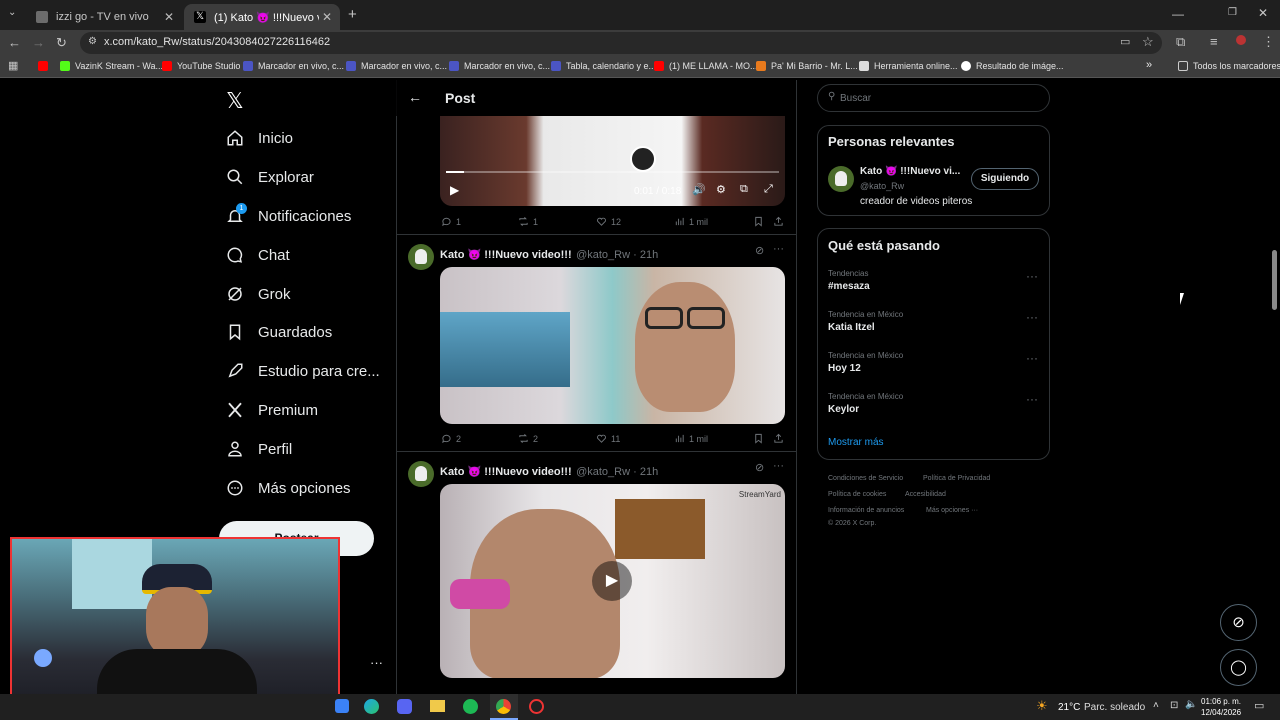 This screenshot has width=1280, height=720. What do you see at coordinates (721, 189) in the screenshot?
I see `settings-icon: ⚙` at bounding box center [721, 189].